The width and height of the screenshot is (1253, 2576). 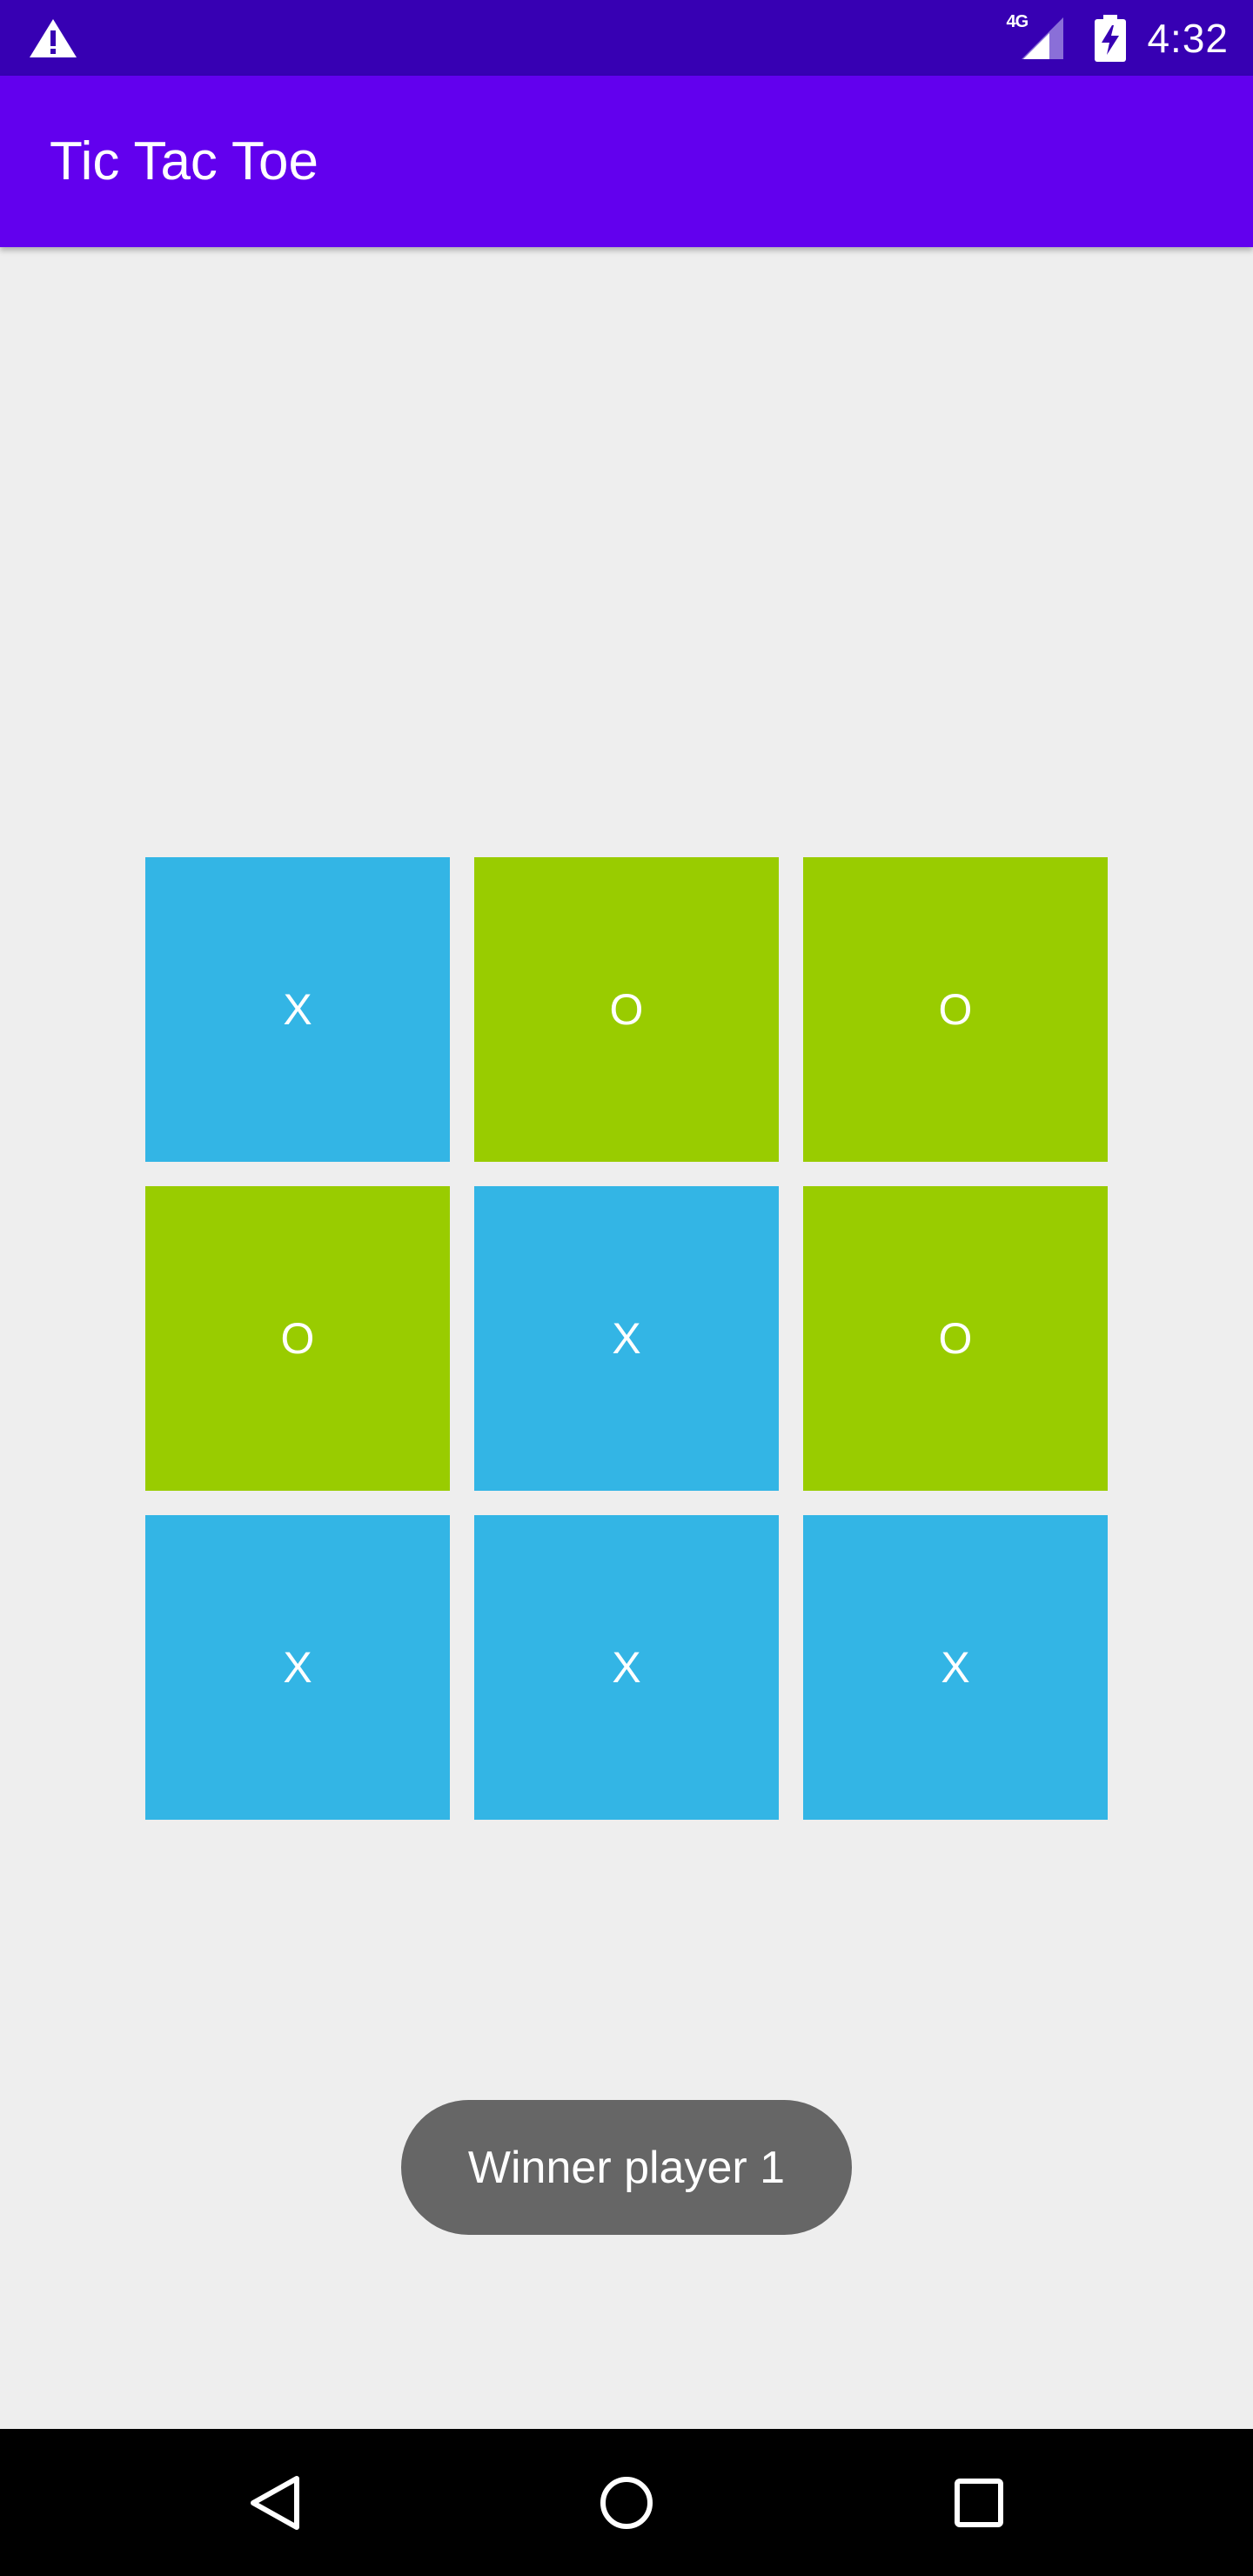 I want to click on winner-toast: Winner player 1, so click(x=626, y=2167).